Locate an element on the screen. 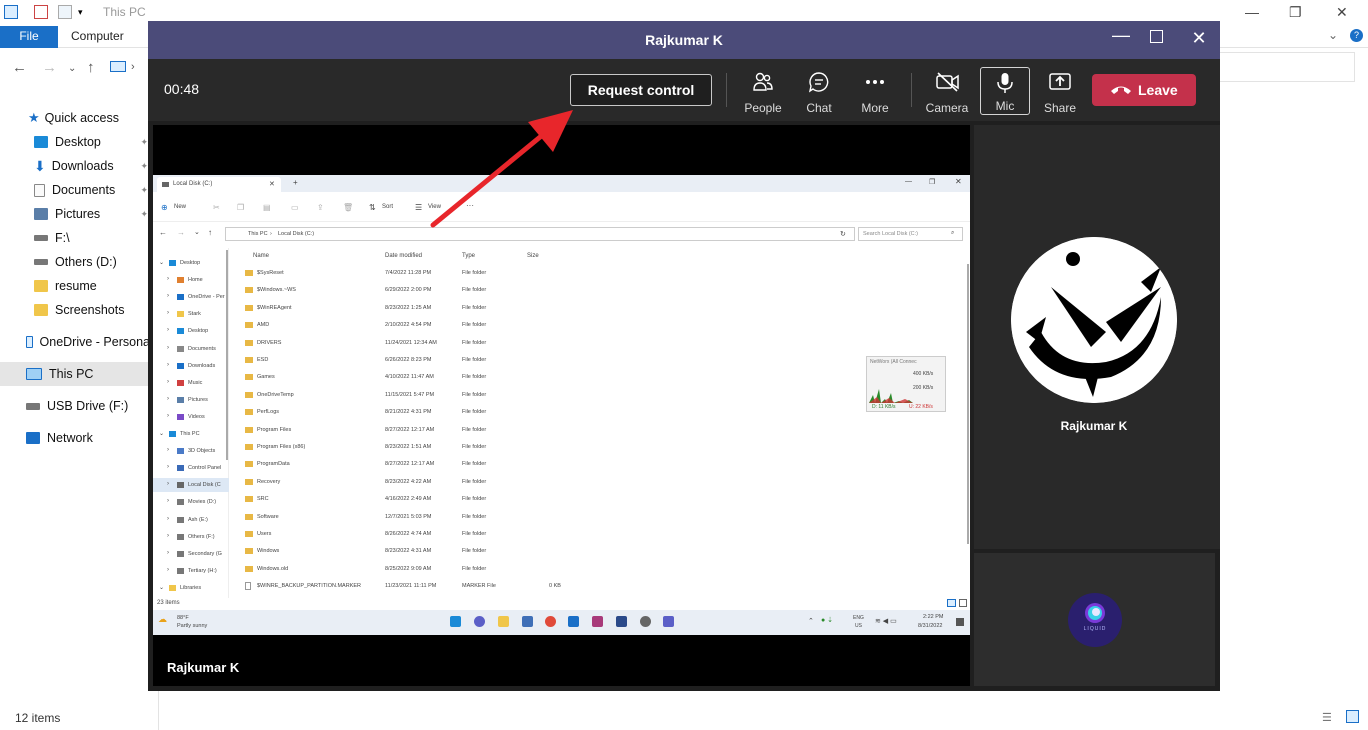 Image resolution: width=1368 pixels, height=730 pixels. winrar-app-icon is located at coordinates (597, 621).